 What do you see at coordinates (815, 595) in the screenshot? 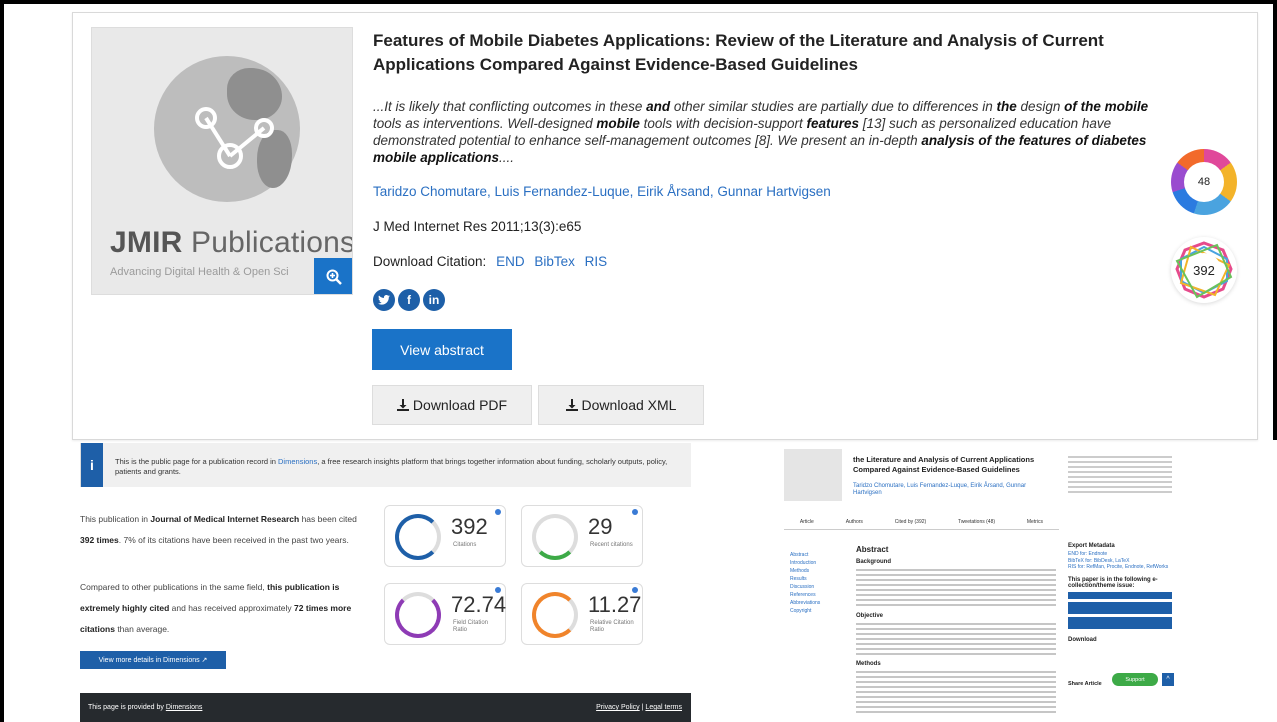
I see `nav-item: References` at bounding box center [815, 595].